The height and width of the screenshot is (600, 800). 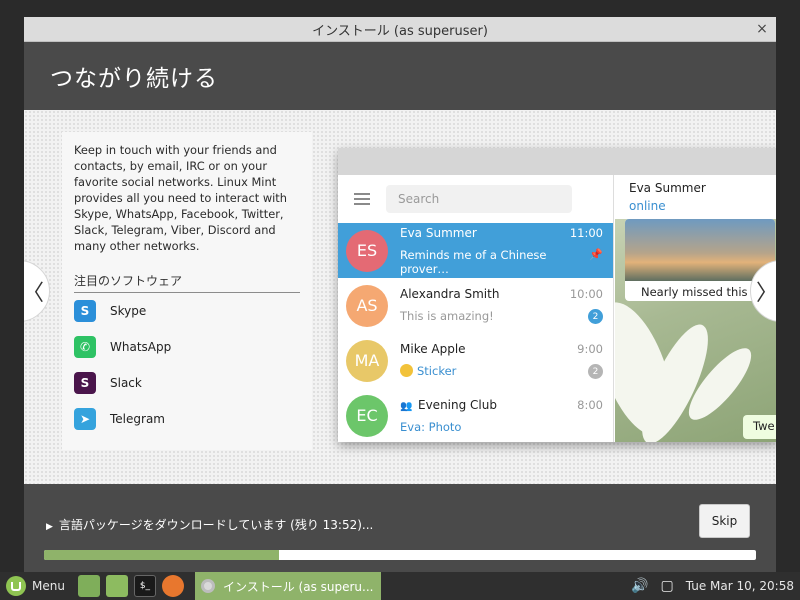 I want to click on chat-name: Evening Club, so click(x=457, y=404).